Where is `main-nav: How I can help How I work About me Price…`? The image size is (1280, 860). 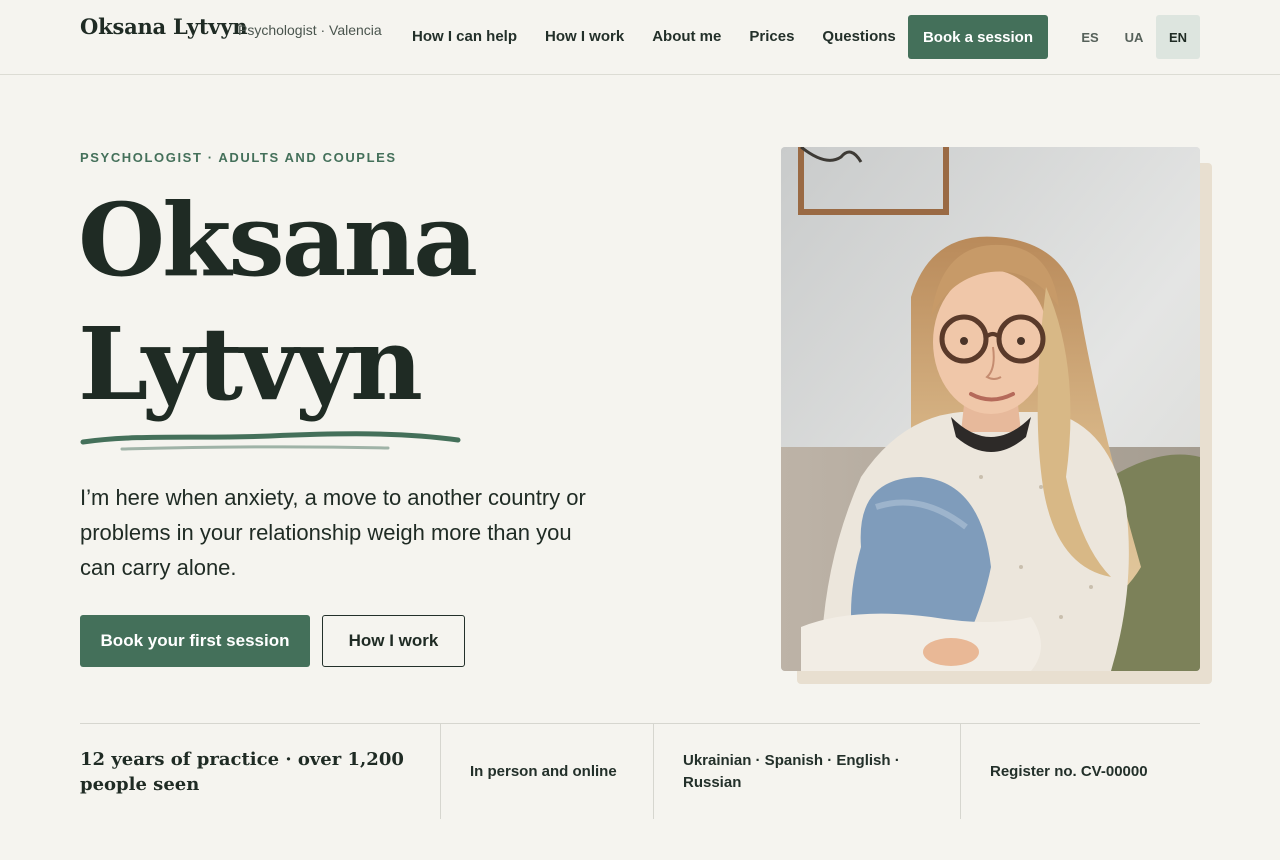 main-nav: How I can help How I work About me Price… is located at coordinates (668, 36).